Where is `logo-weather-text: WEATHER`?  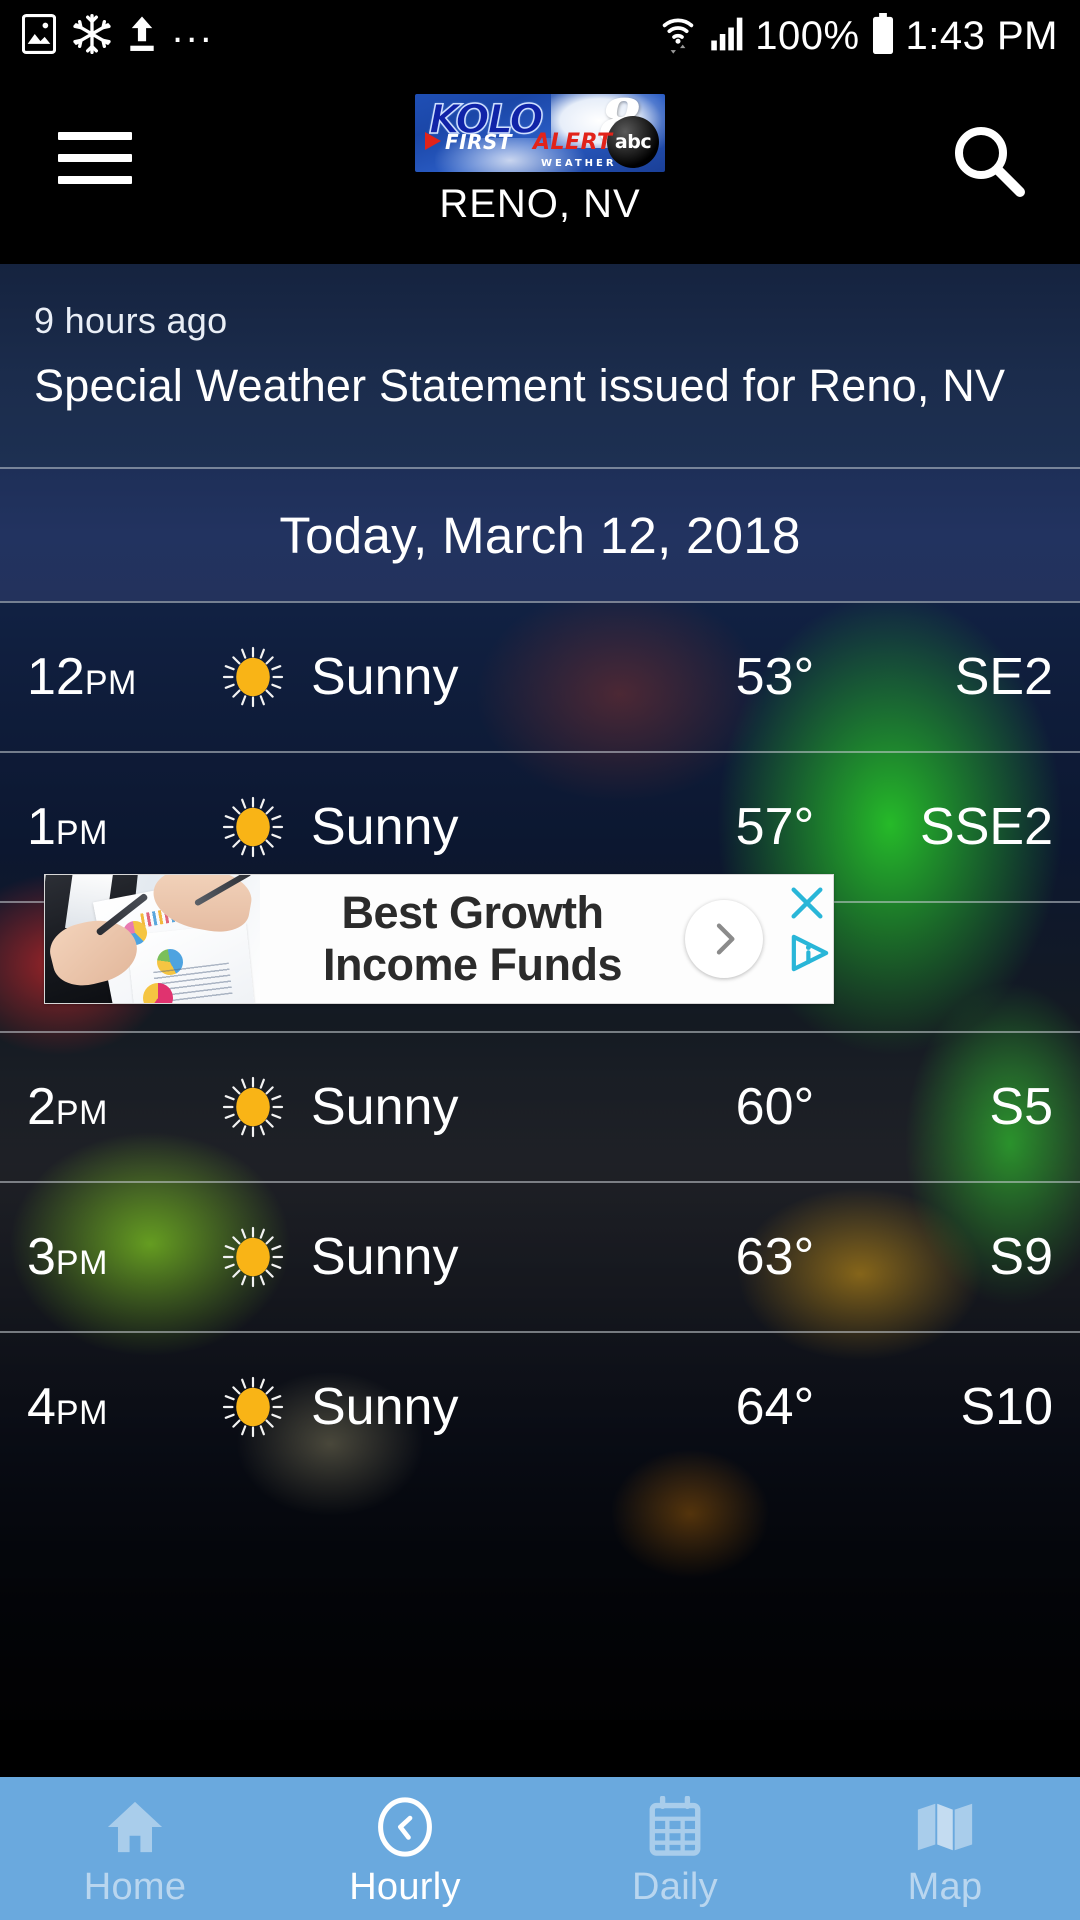 logo-weather-text: WEATHER is located at coordinates (579, 163).